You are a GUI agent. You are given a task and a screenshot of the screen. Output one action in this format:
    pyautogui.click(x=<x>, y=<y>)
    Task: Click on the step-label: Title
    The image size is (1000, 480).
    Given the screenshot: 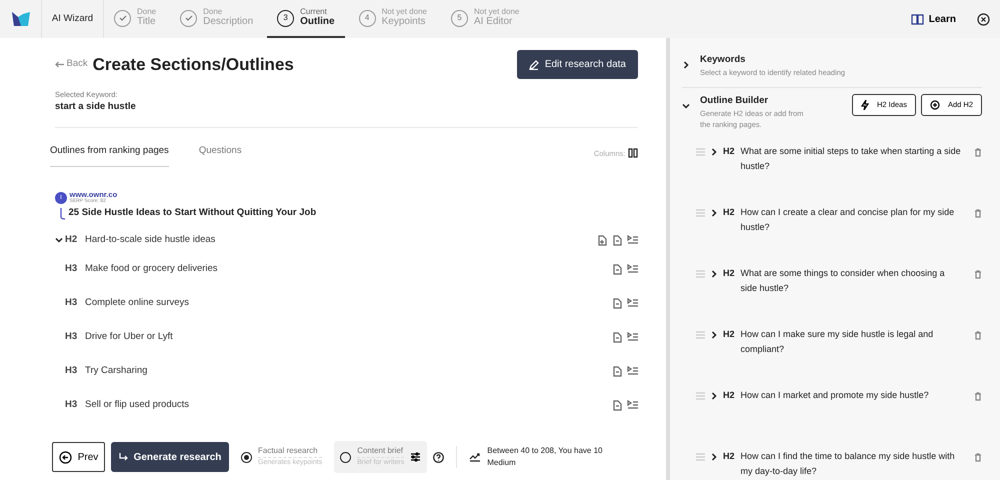 What is the action you would take?
    pyautogui.click(x=146, y=22)
    